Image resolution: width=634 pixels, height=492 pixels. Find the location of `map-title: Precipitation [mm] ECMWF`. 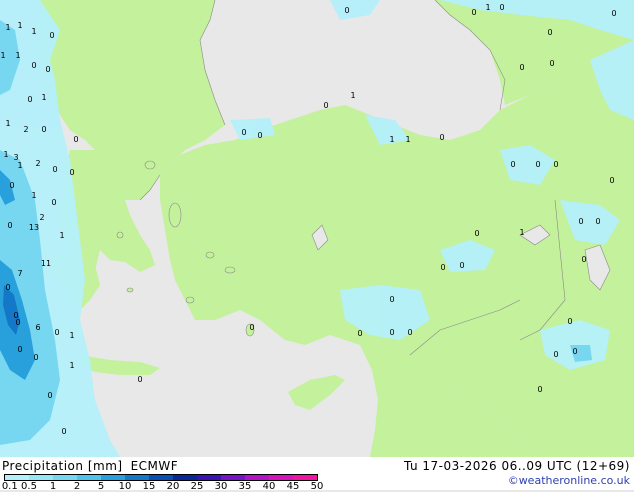

map-title: Precipitation [mm] ECMWF is located at coordinates (90, 466).